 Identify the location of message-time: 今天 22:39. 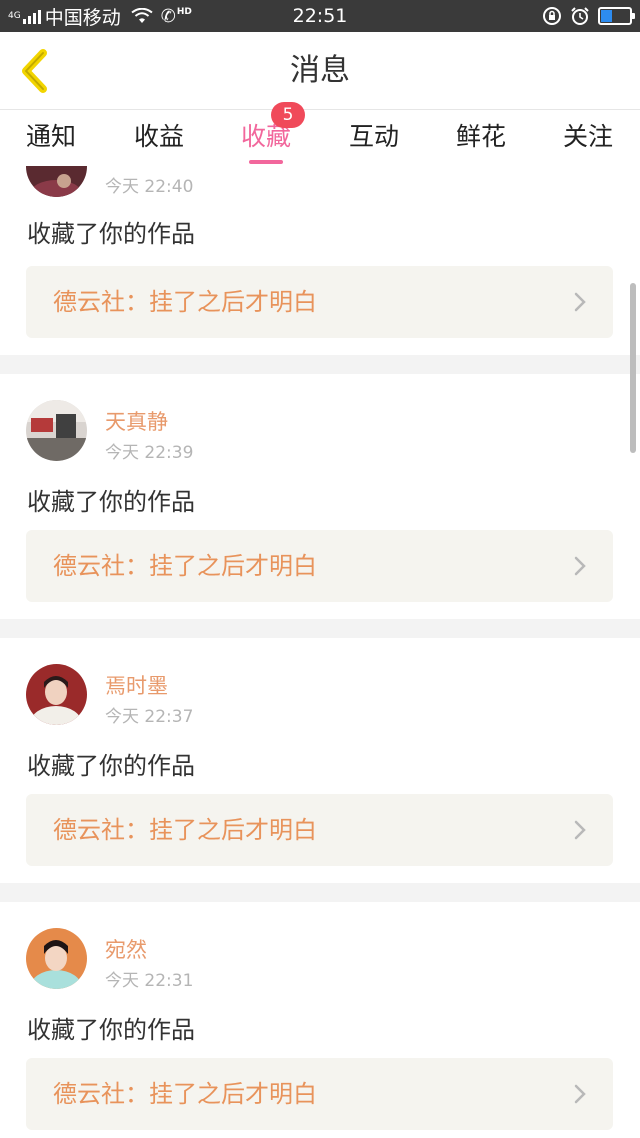
(149, 453).